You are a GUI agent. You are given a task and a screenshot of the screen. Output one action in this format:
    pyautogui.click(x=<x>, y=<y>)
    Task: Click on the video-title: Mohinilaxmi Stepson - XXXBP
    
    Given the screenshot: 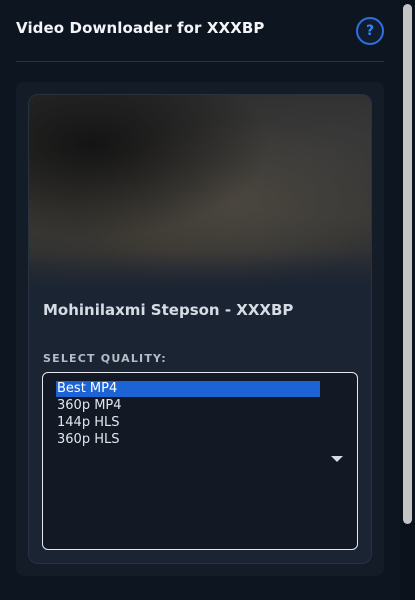 What is the action you would take?
    pyautogui.click(x=168, y=310)
    